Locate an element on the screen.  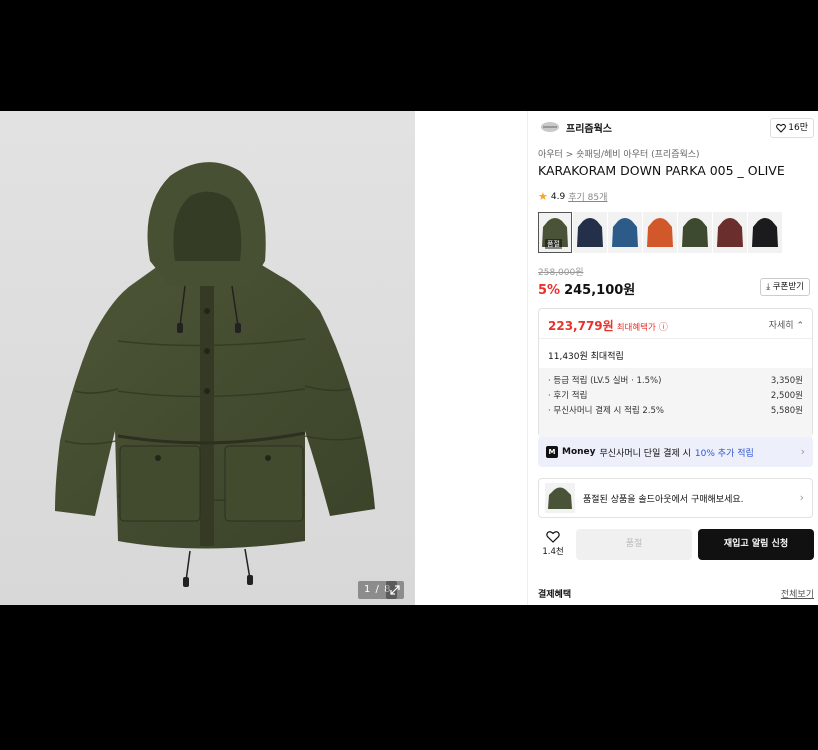
swatch-orange is located at coordinates (660, 232).